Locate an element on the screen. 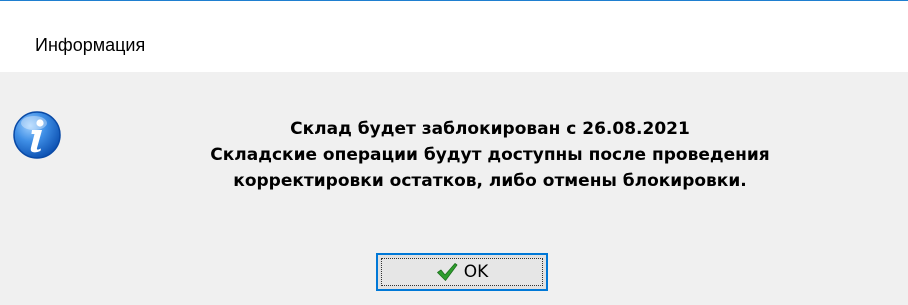 The image size is (908, 305). checkmark-icon is located at coordinates (447, 272).